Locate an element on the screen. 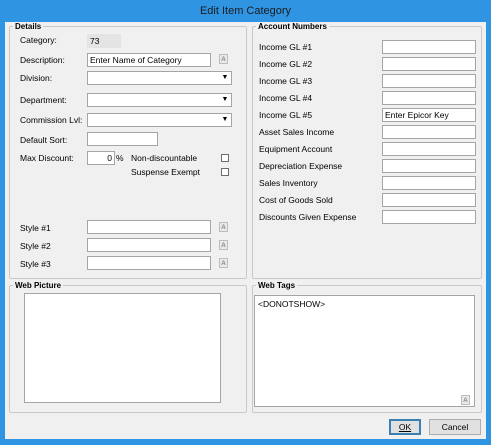 Image resolution: width=491 pixels, height=445 pixels. division-select: ▼ is located at coordinates (159, 78).